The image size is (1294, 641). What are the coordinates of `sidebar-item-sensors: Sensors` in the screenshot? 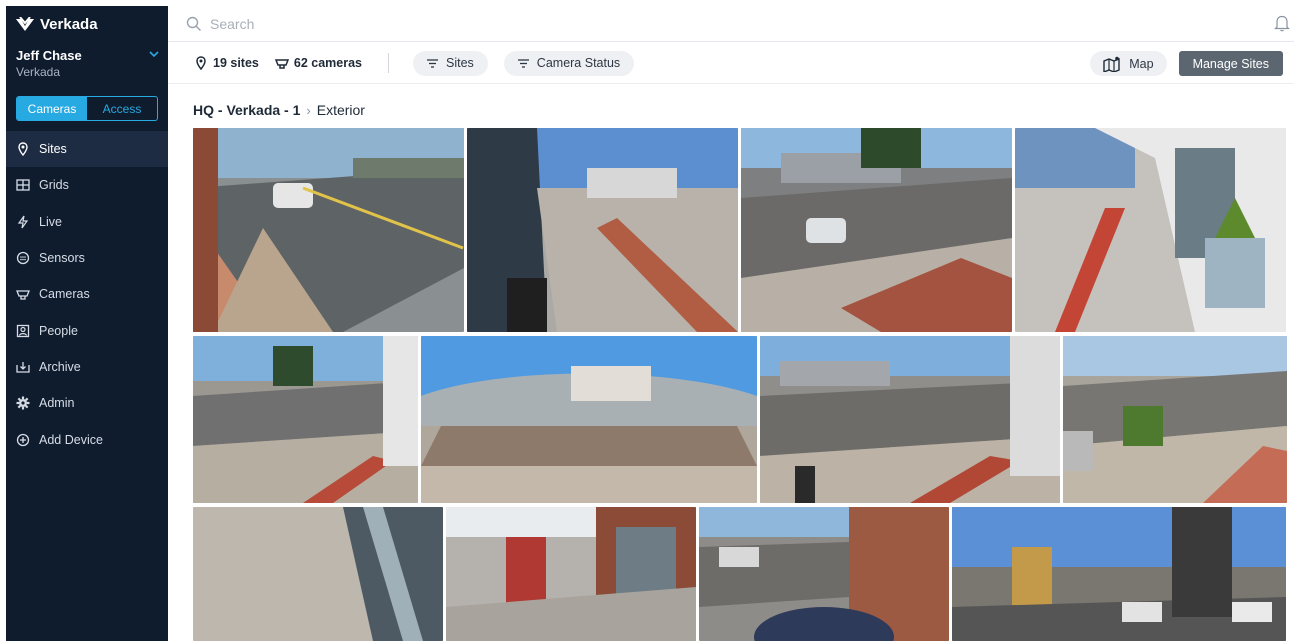 It's located at (87, 258).